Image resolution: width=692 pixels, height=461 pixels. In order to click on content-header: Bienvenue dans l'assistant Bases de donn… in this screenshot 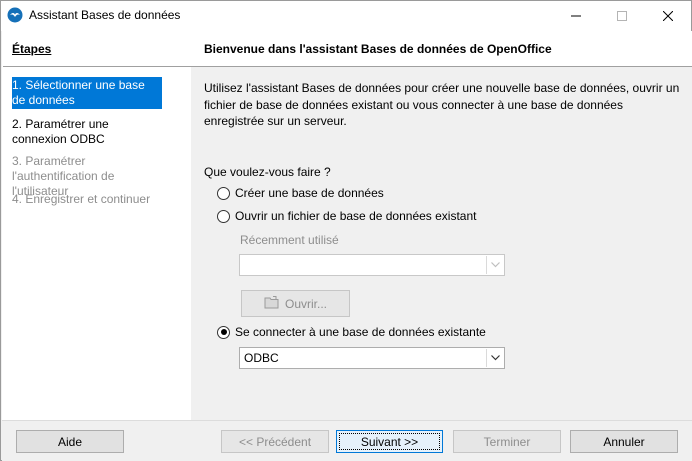, I will do `click(441, 49)`.